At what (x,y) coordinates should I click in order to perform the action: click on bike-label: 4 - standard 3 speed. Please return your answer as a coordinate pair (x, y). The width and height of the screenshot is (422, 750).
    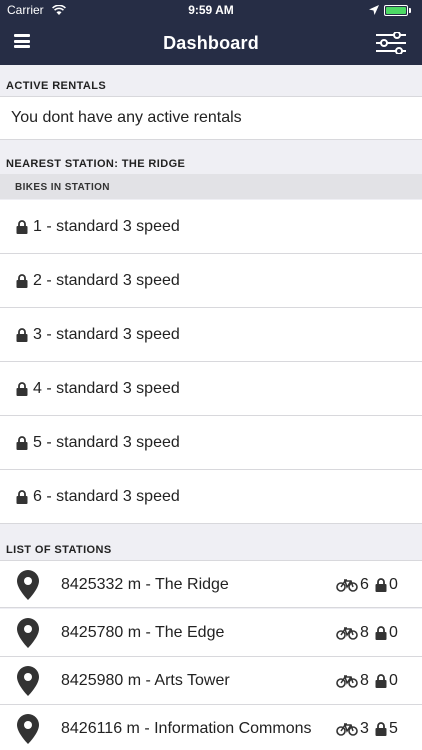
    Looking at the image, I should click on (106, 388).